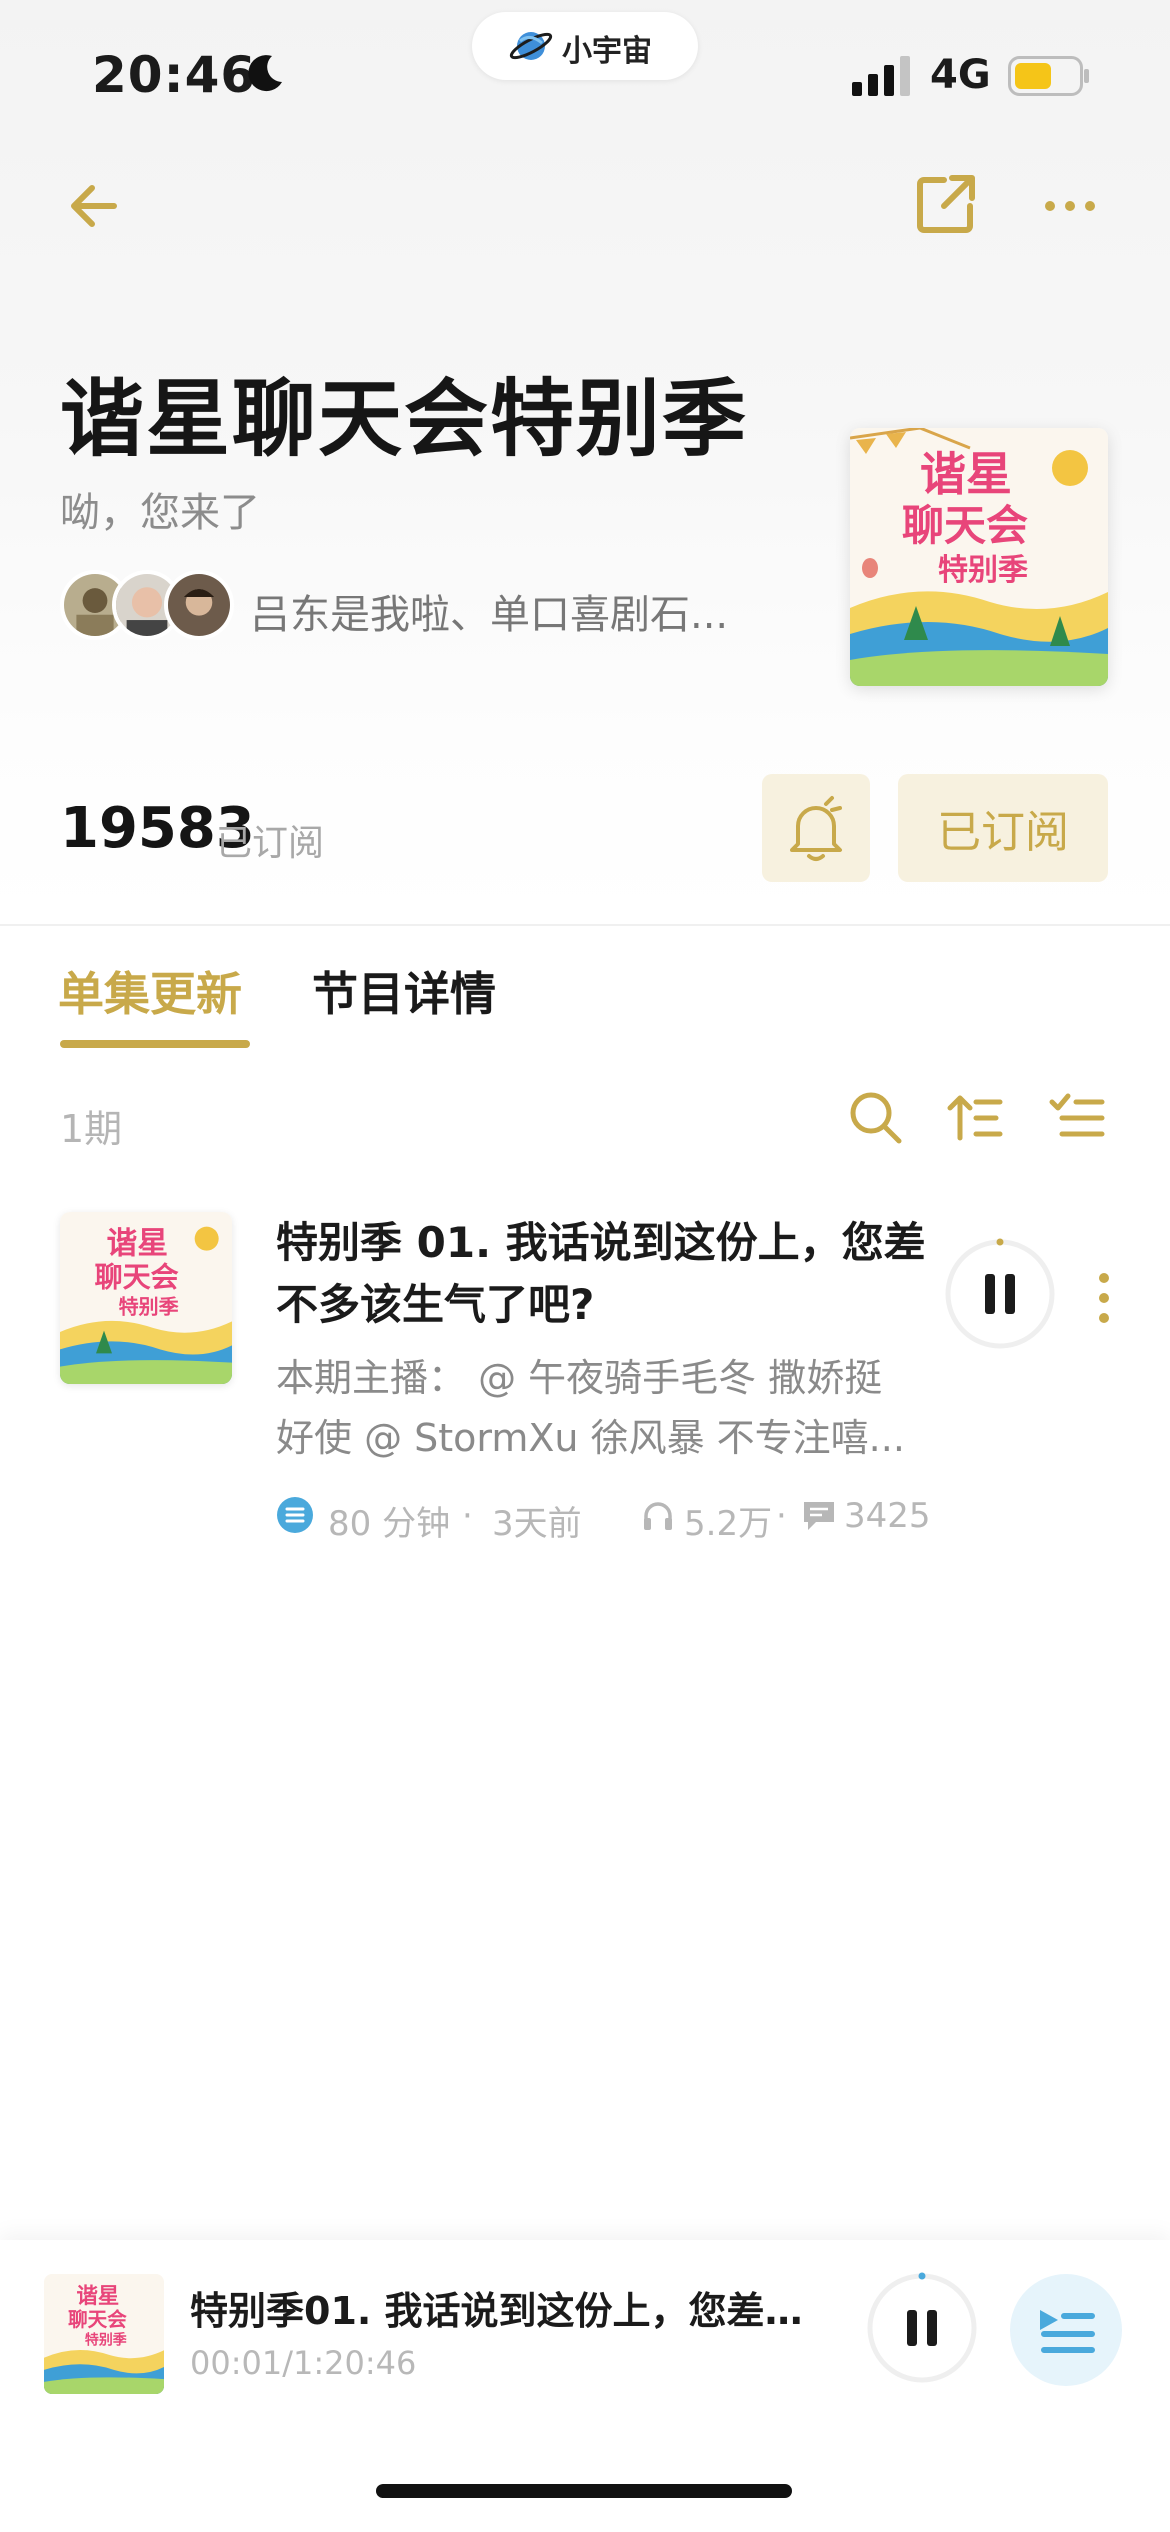 Image resolution: width=1170 pixels, height=2532 pixels. I want to click on transcript-icon, so click(295, 1515).